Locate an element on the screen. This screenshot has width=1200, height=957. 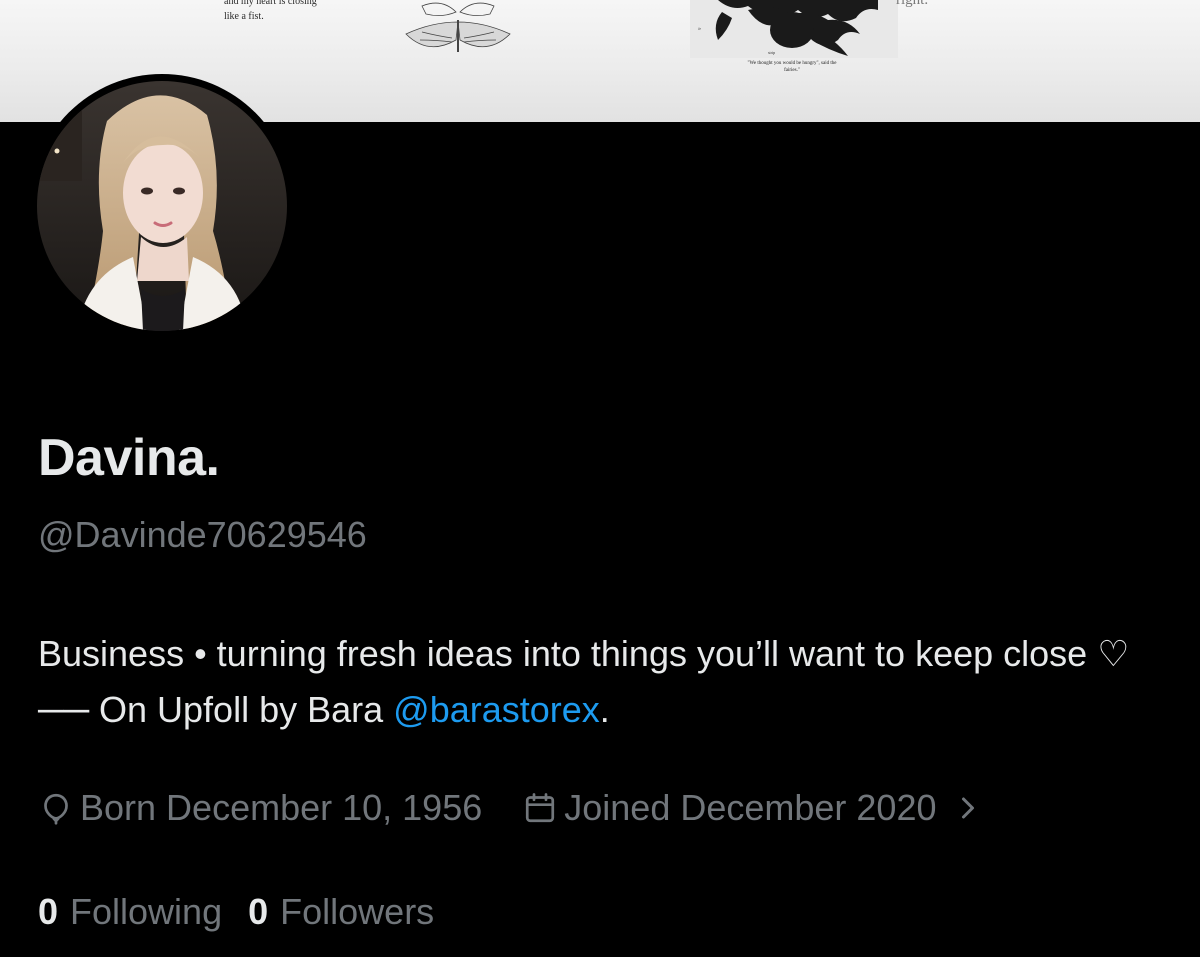
banner-poem-line: like a fist. is located at coordinates (244, 16).